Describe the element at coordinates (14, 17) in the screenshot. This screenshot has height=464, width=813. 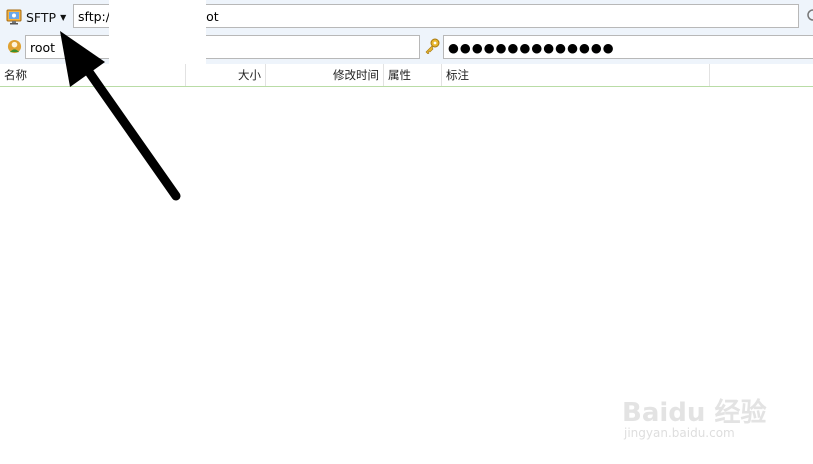
I see `sftp-computer-icon` at that location.